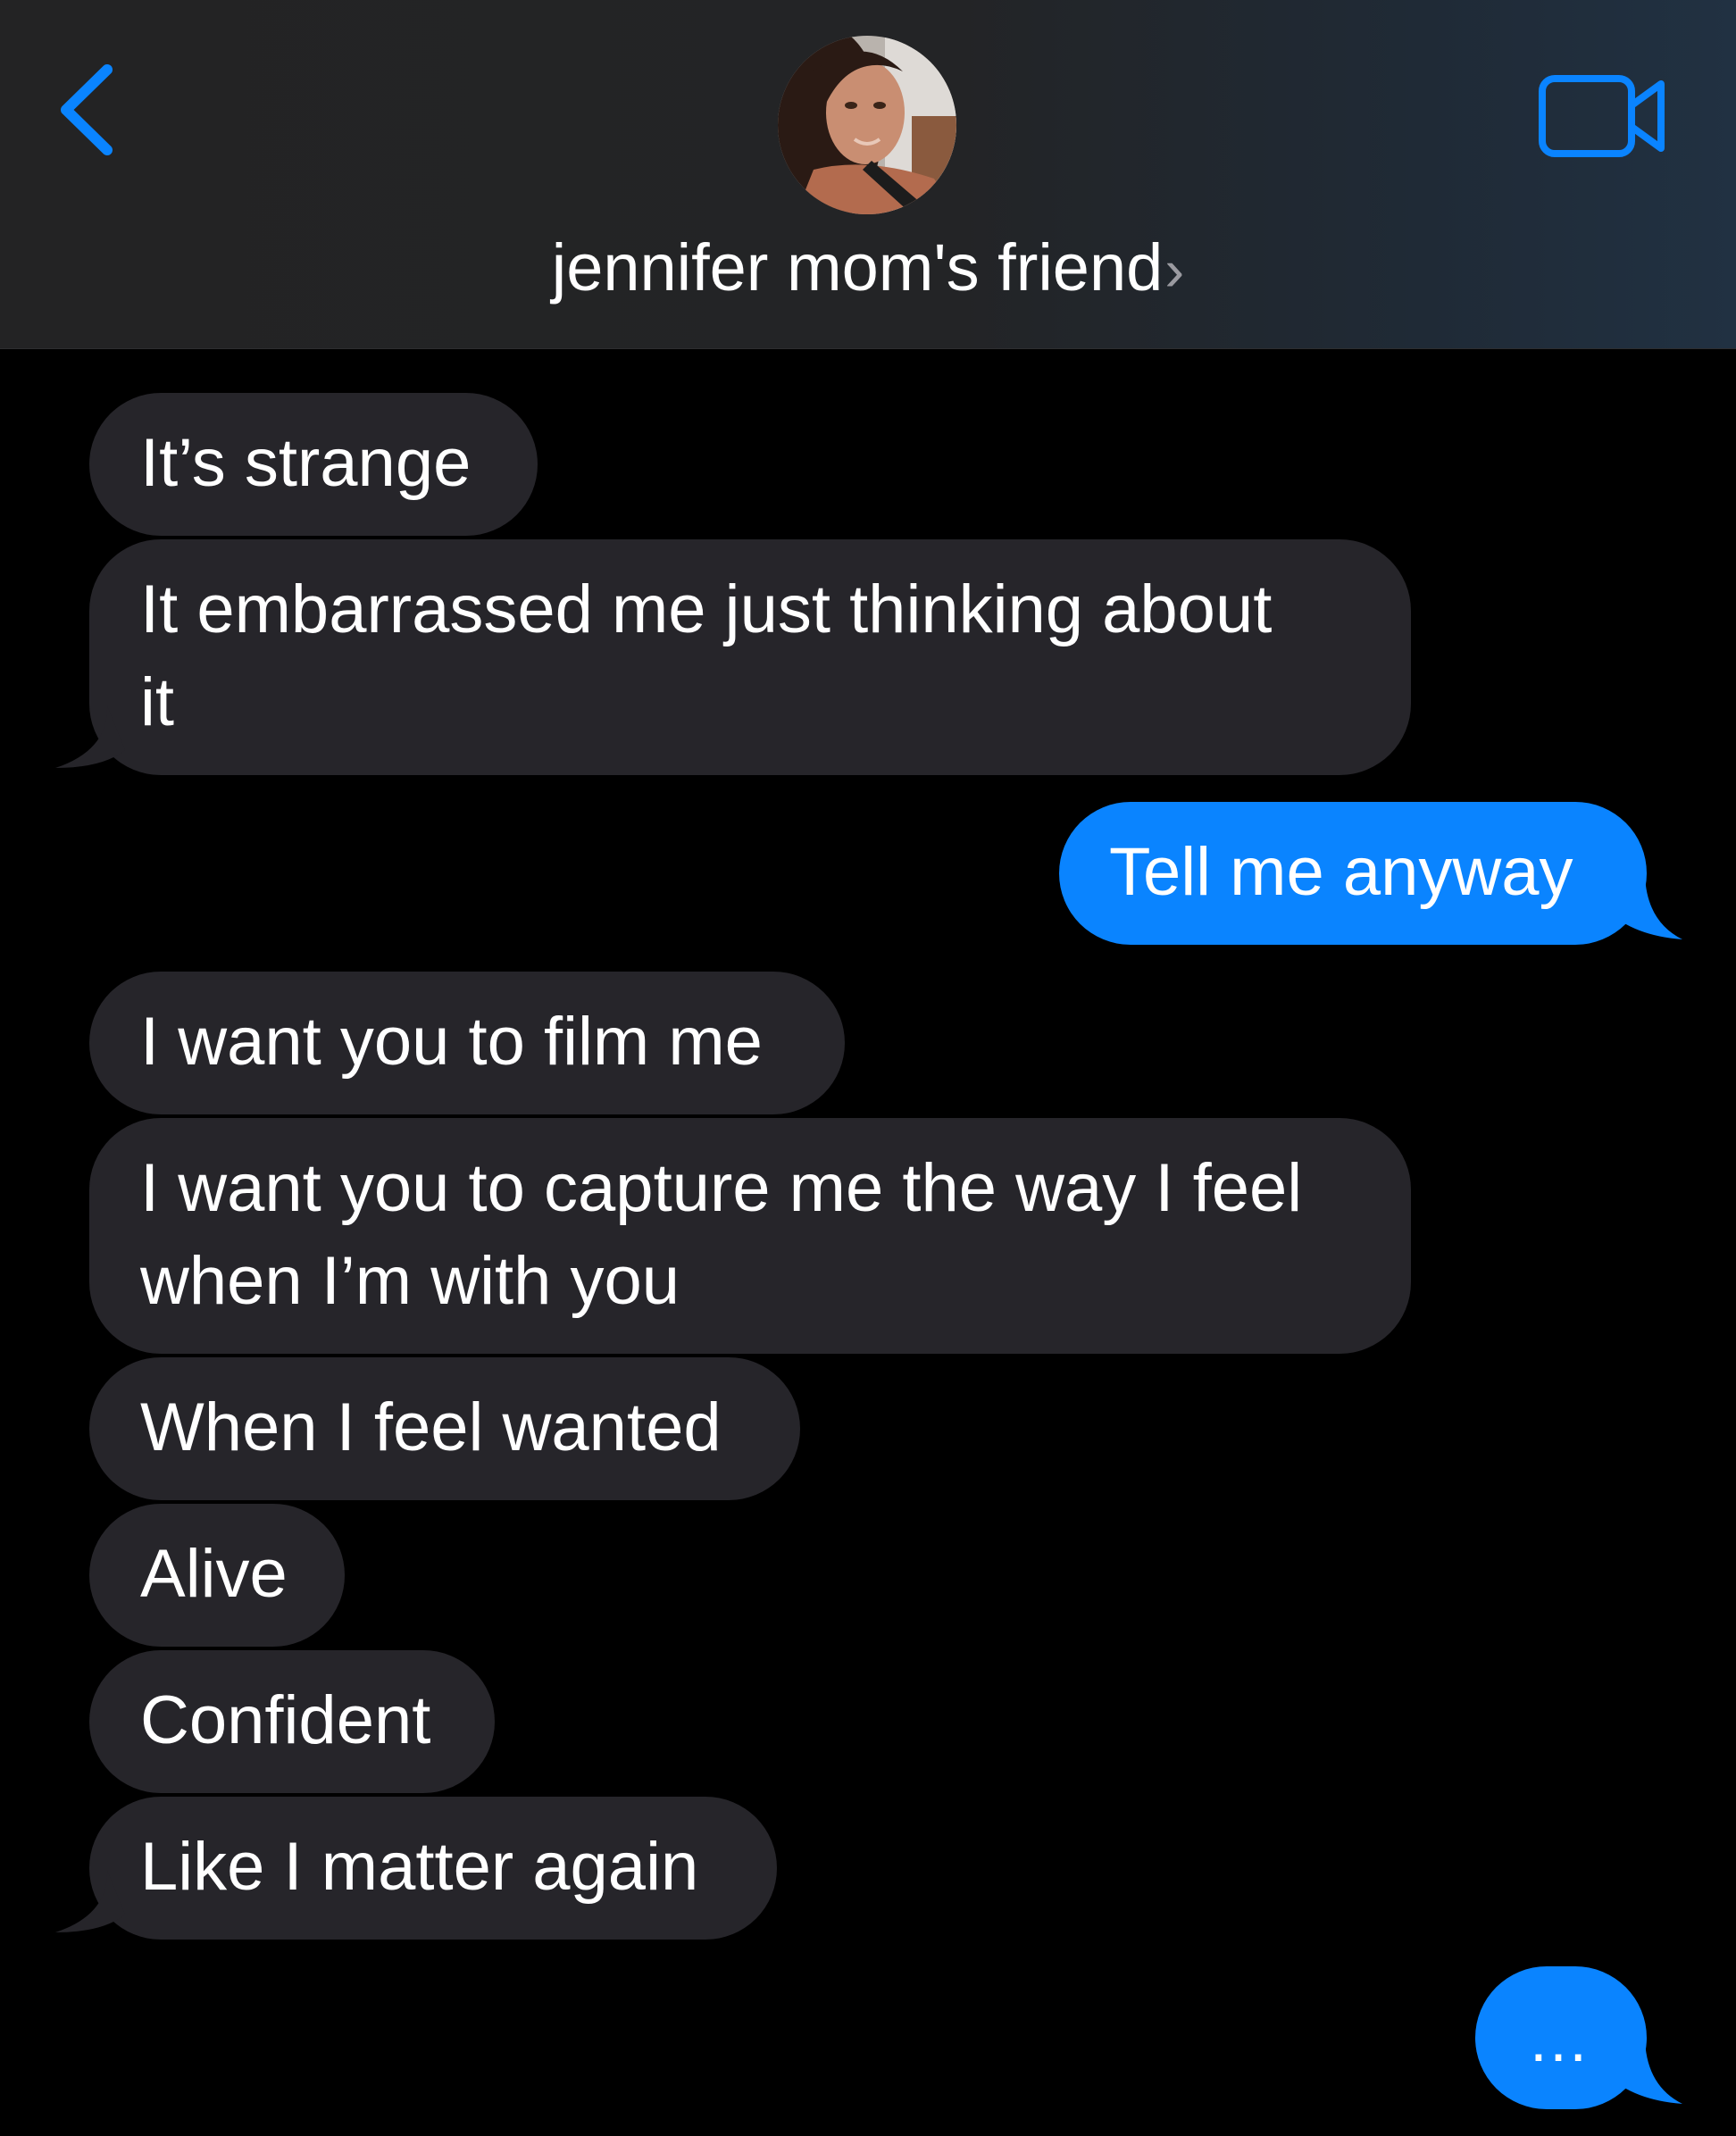  I want to click on video-camera-icon, so click(1602, 116).